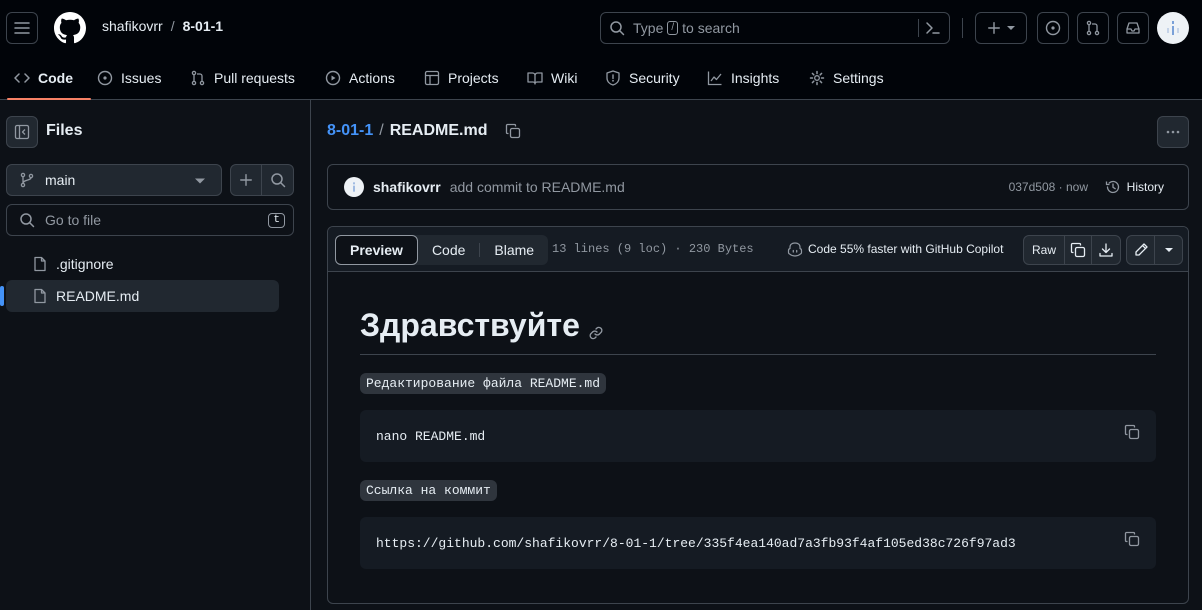 The image size is (1202, 610). I want to click on hamburger-icon, so click(22, 28).